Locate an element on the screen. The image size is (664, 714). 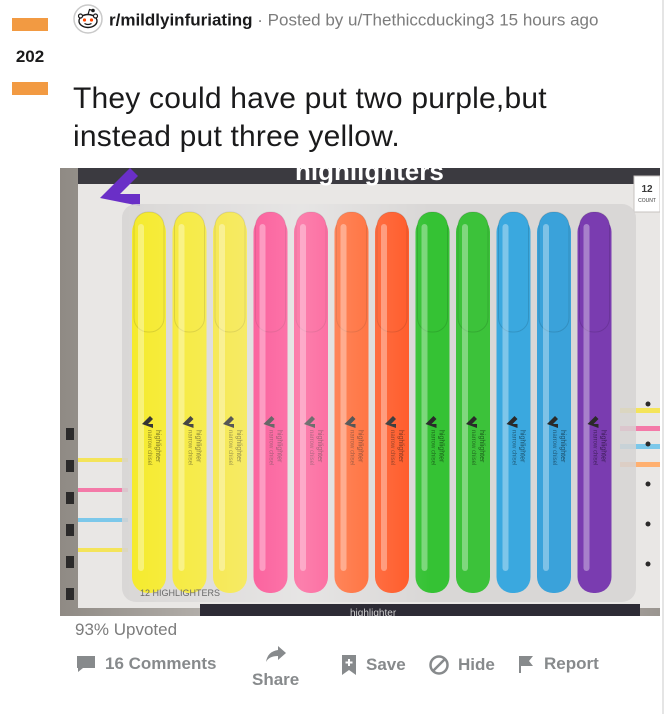
comments-button: 16 Comments is located at coordinates (145, 664).